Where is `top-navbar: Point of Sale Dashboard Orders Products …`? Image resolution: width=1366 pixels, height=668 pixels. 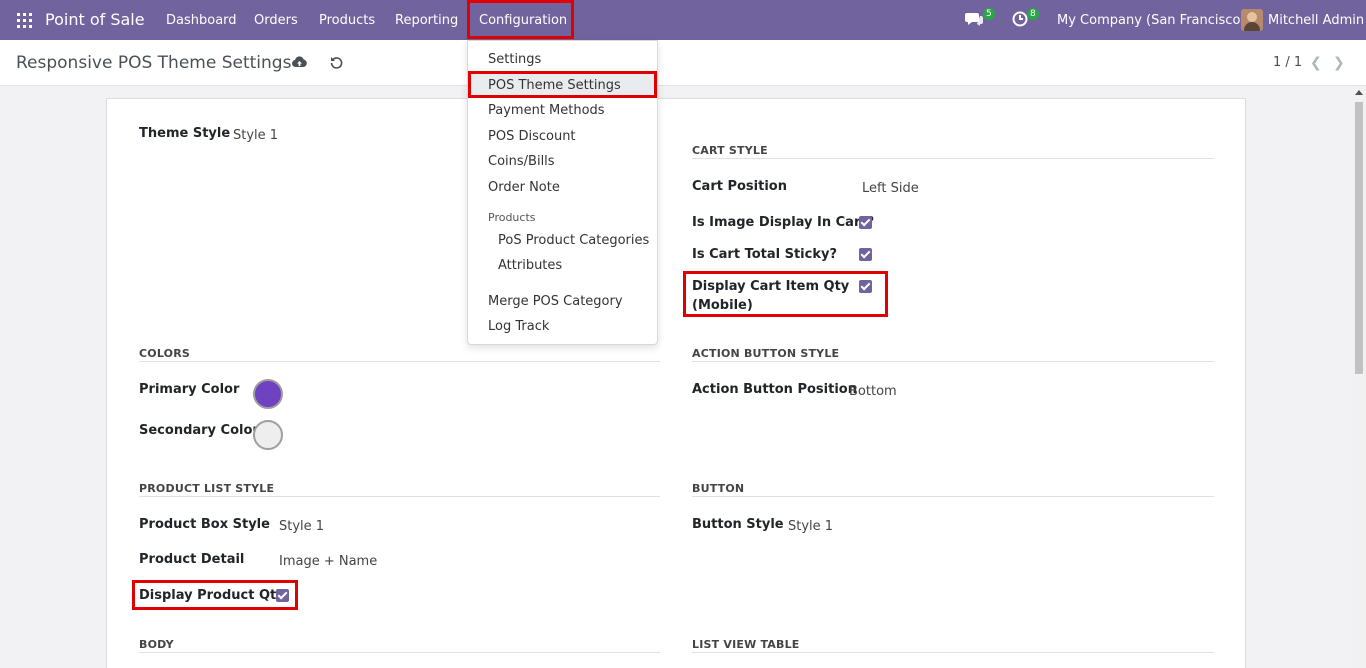
top-navbar: Point of Sale Dashboard Orders Products … is located at coordinates (683, 20).